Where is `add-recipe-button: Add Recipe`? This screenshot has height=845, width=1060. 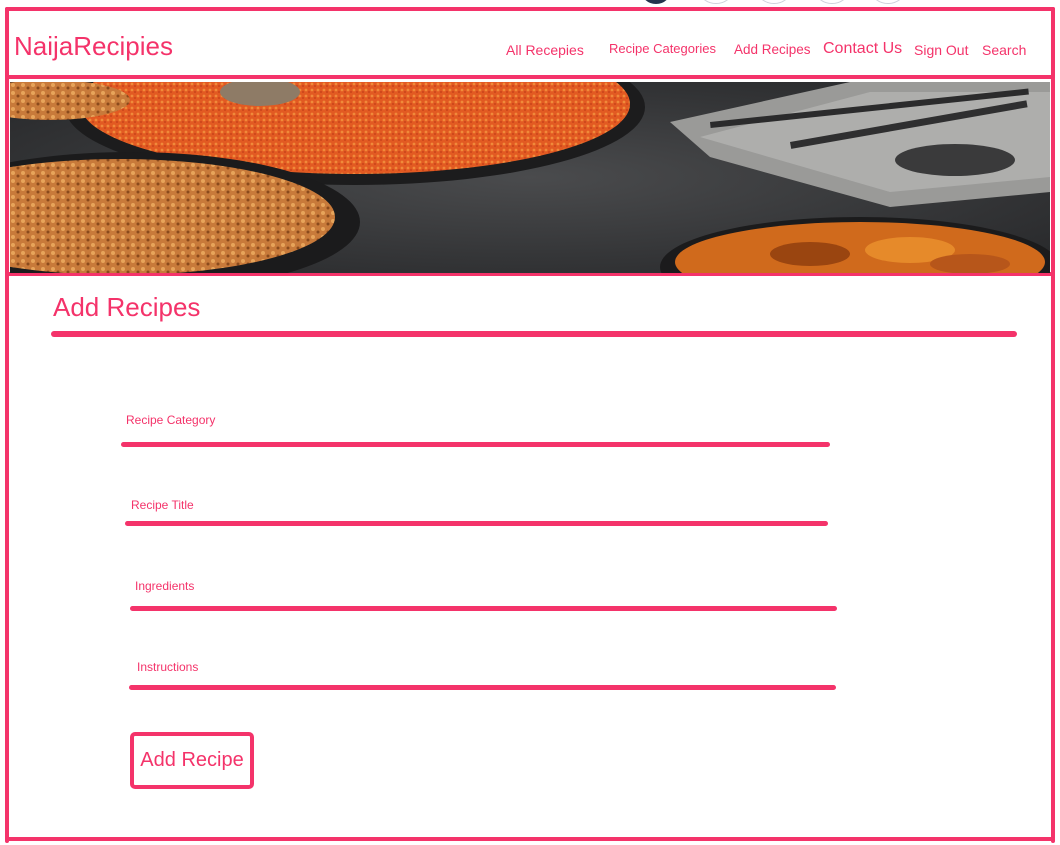
add-recipe-button: Add Recipe is located at coordinates (192, 760).